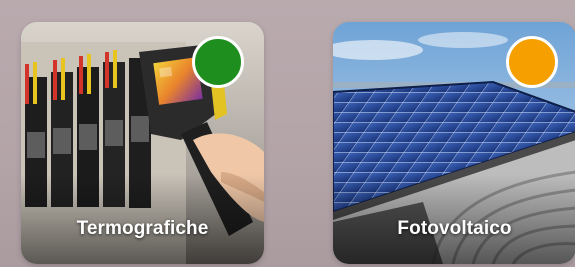 The image size is (575, 267). I want to click on status-indicator-green-icon, so click(218, 62).